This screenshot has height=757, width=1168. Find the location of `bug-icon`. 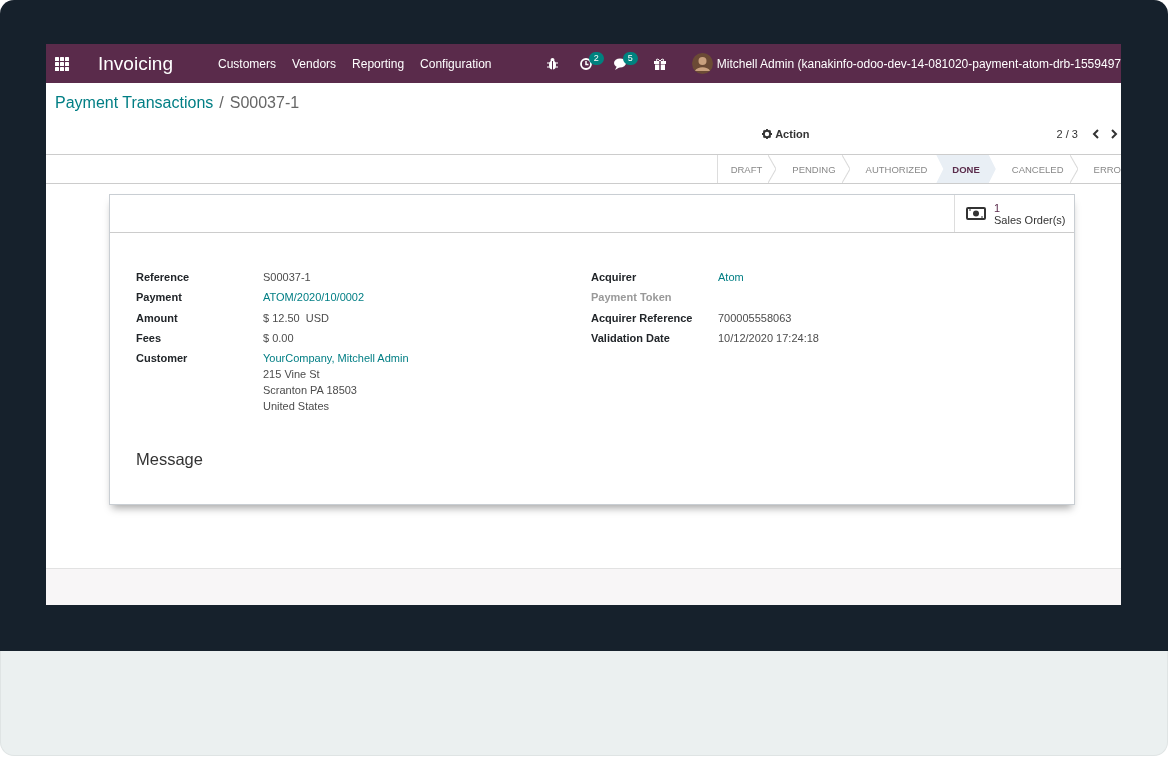

bug-icon is located at coordinates (552, 63).